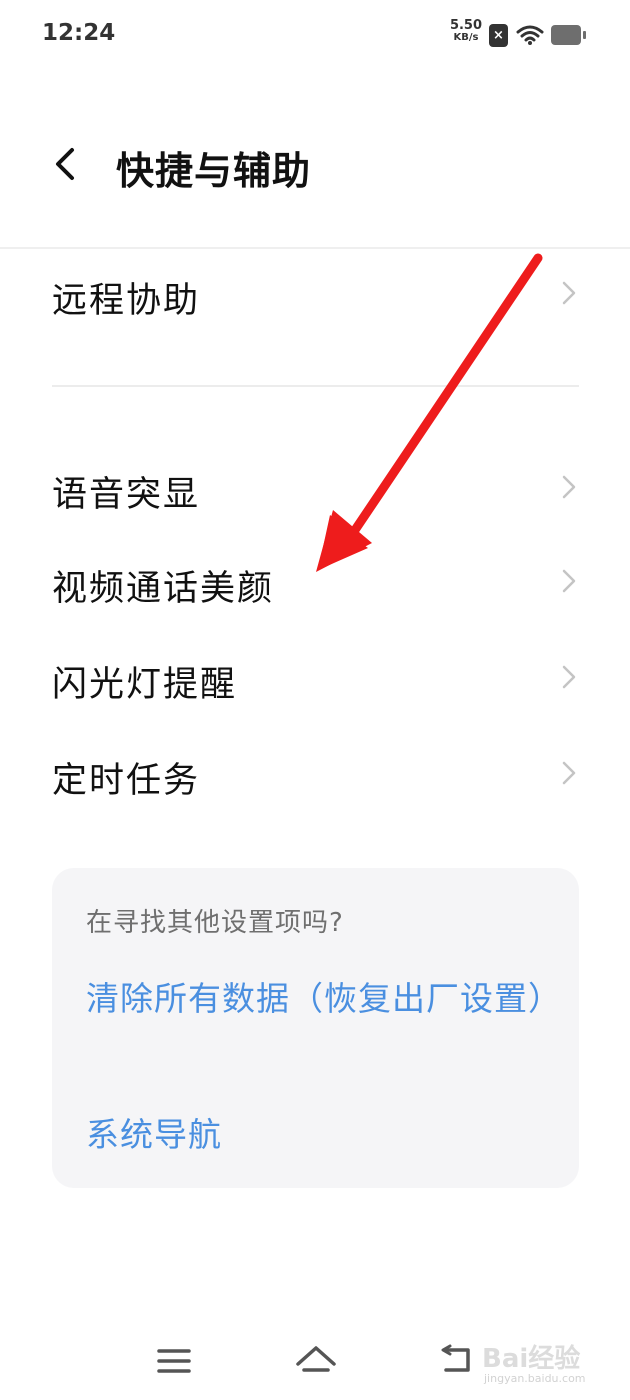 This screenshot has height=1400, width=630. I want to click on menu-item-video-call-beauty: 视频通话美颜, so click(315, 581).